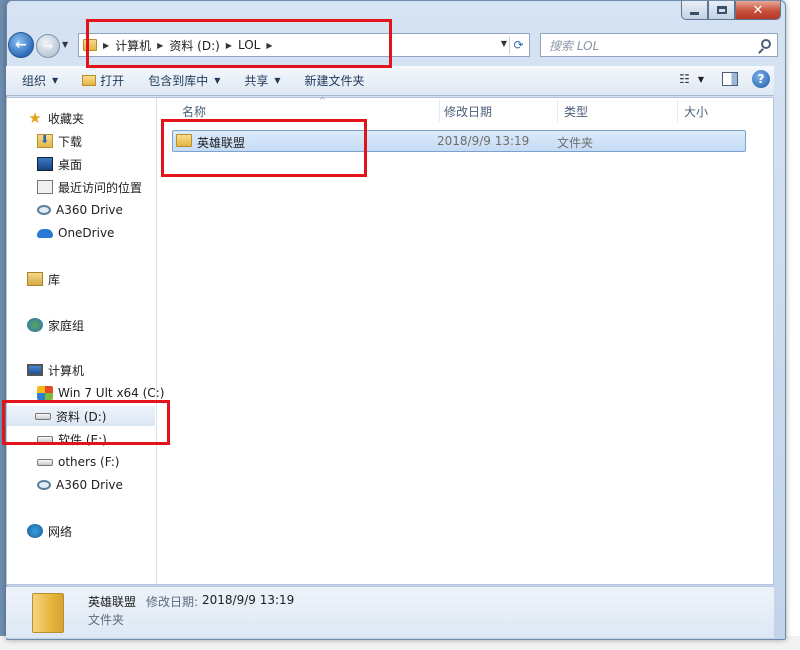 The width and height of the screenshot is (800, 650). I want to click on search-placeholder: 搜索 LOL, so click(574, 45).